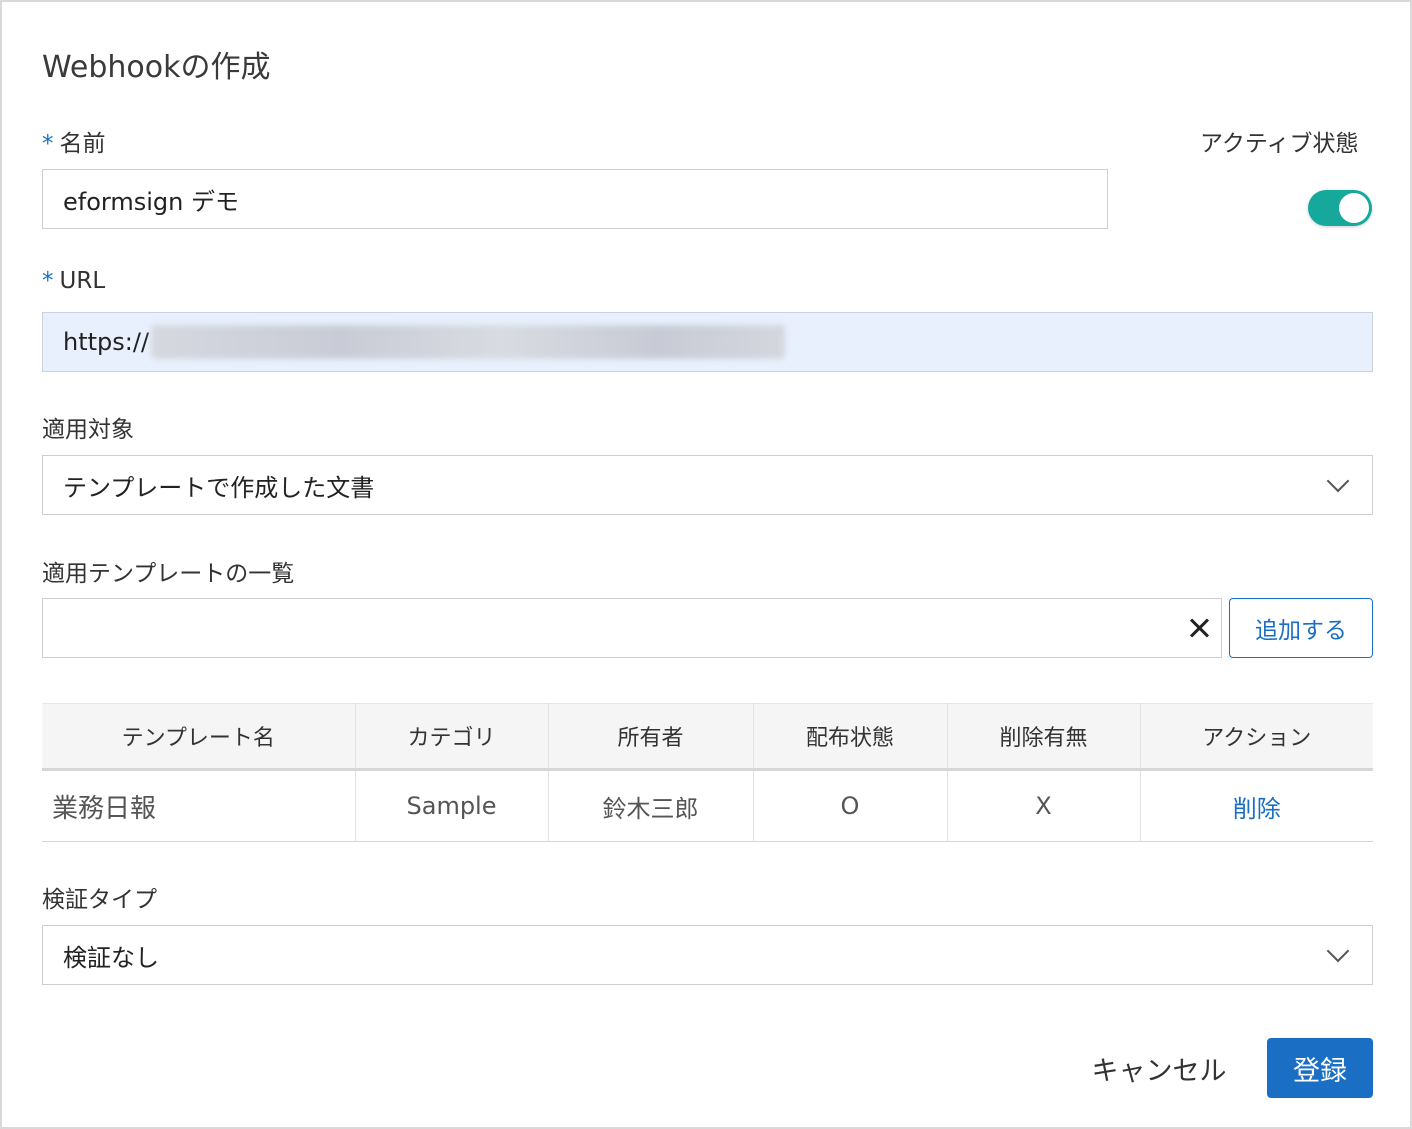  Describe the element at coordinates (168, 574) in the screenshot. I see `template-list-label: 適用テンプレートの一覧` at that location.